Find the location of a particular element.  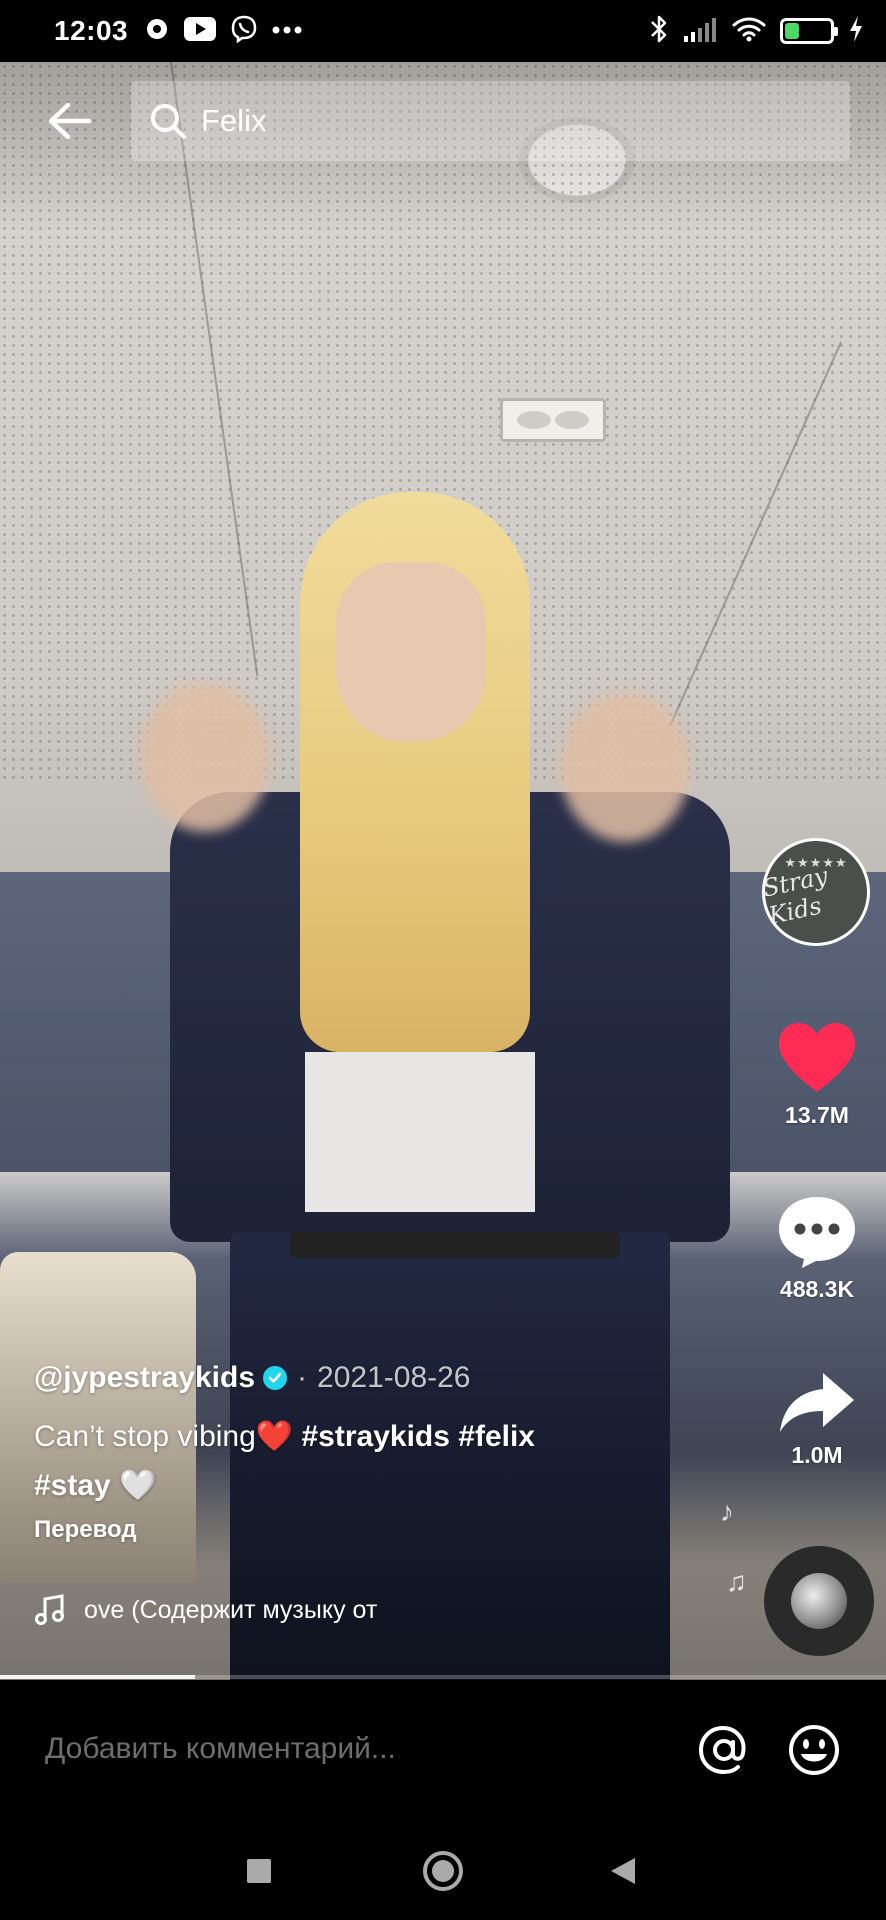

comment-button: 488.3K is located at coordinates (817, 1248).